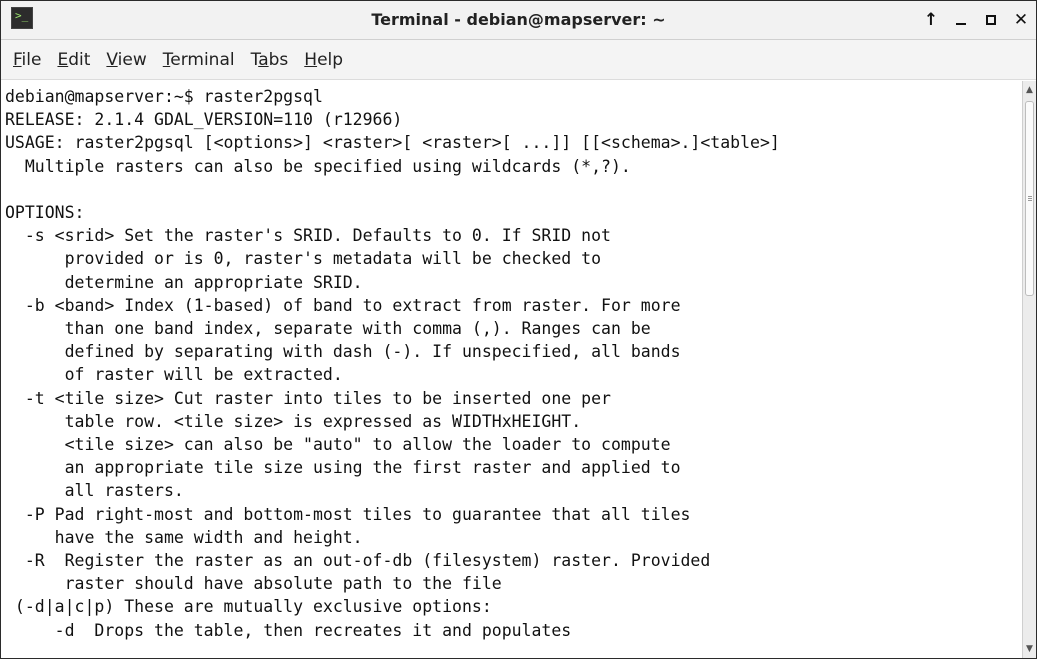  I want to click on minimize-icon, so click(961, 20).